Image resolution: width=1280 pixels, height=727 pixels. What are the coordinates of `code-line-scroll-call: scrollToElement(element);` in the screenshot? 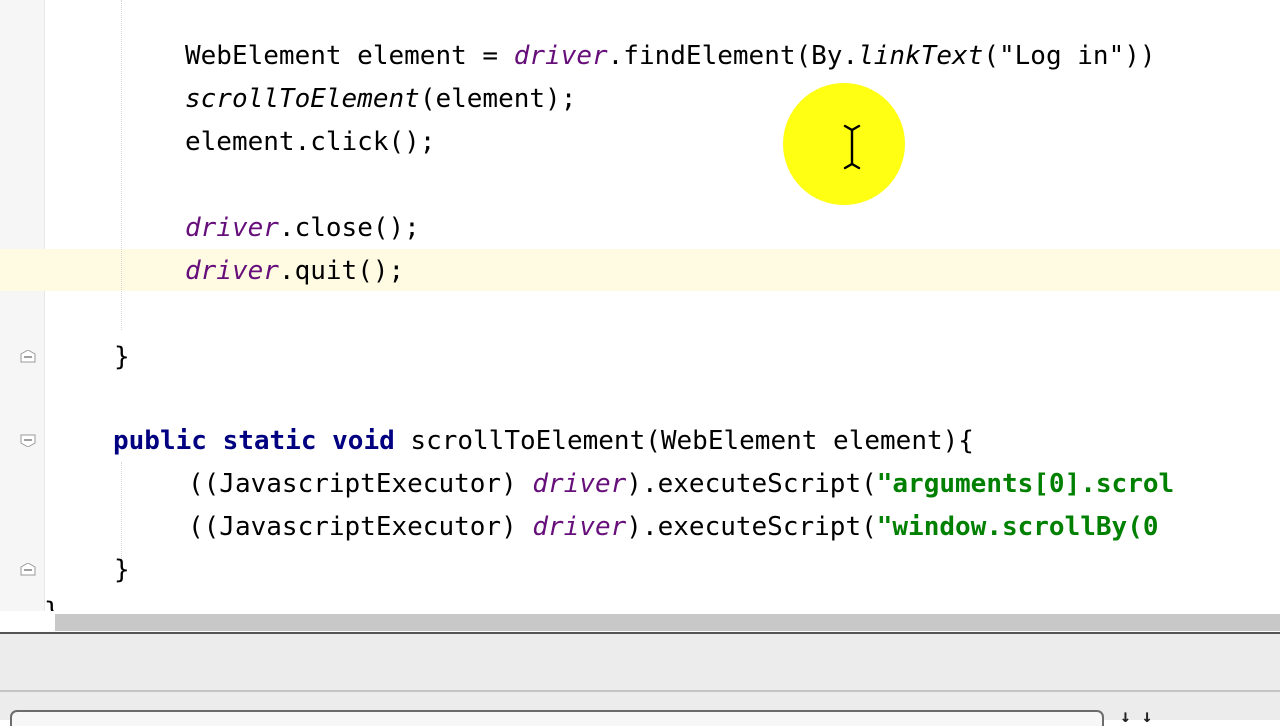 It's located at (380, 99).